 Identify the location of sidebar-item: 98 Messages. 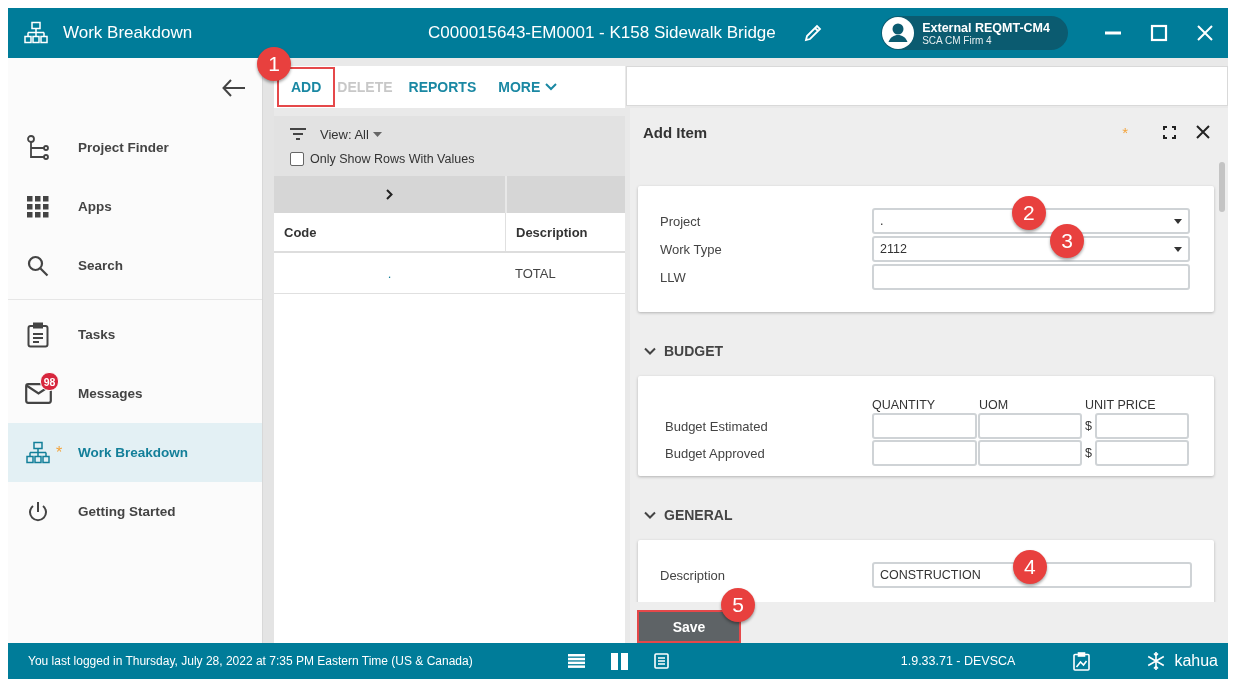
(135, 393).